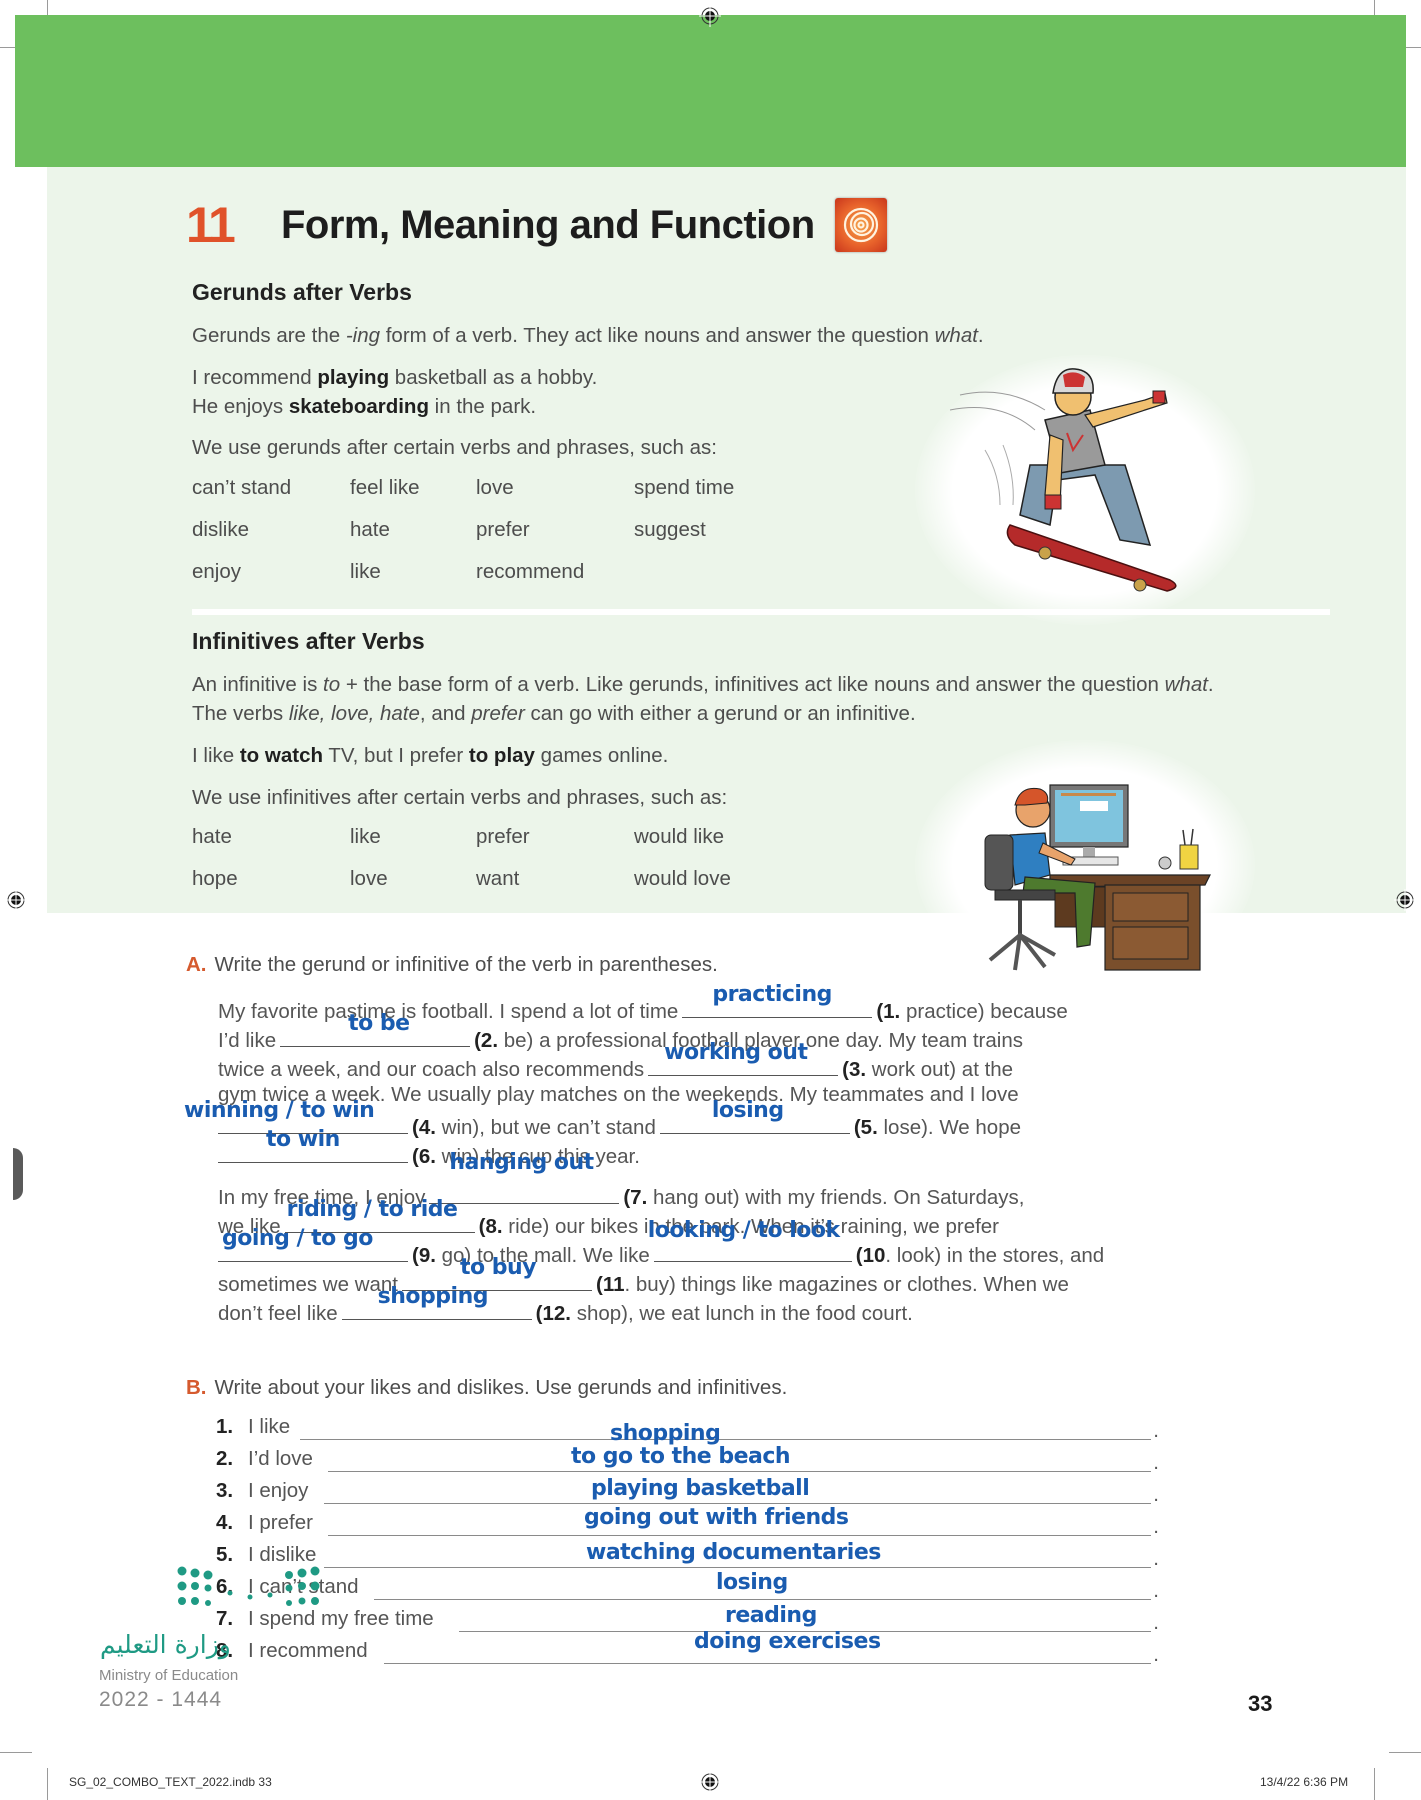 The height and width of the screenshot is (1800, 1421). What do you see at coordinates (710, 91) in the screenshot?
I see `chapter-color-band` at bounding box center [710, 91].